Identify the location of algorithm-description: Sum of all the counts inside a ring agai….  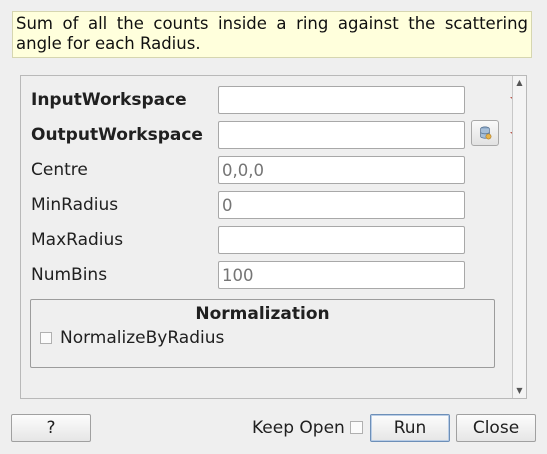
(272, 34).